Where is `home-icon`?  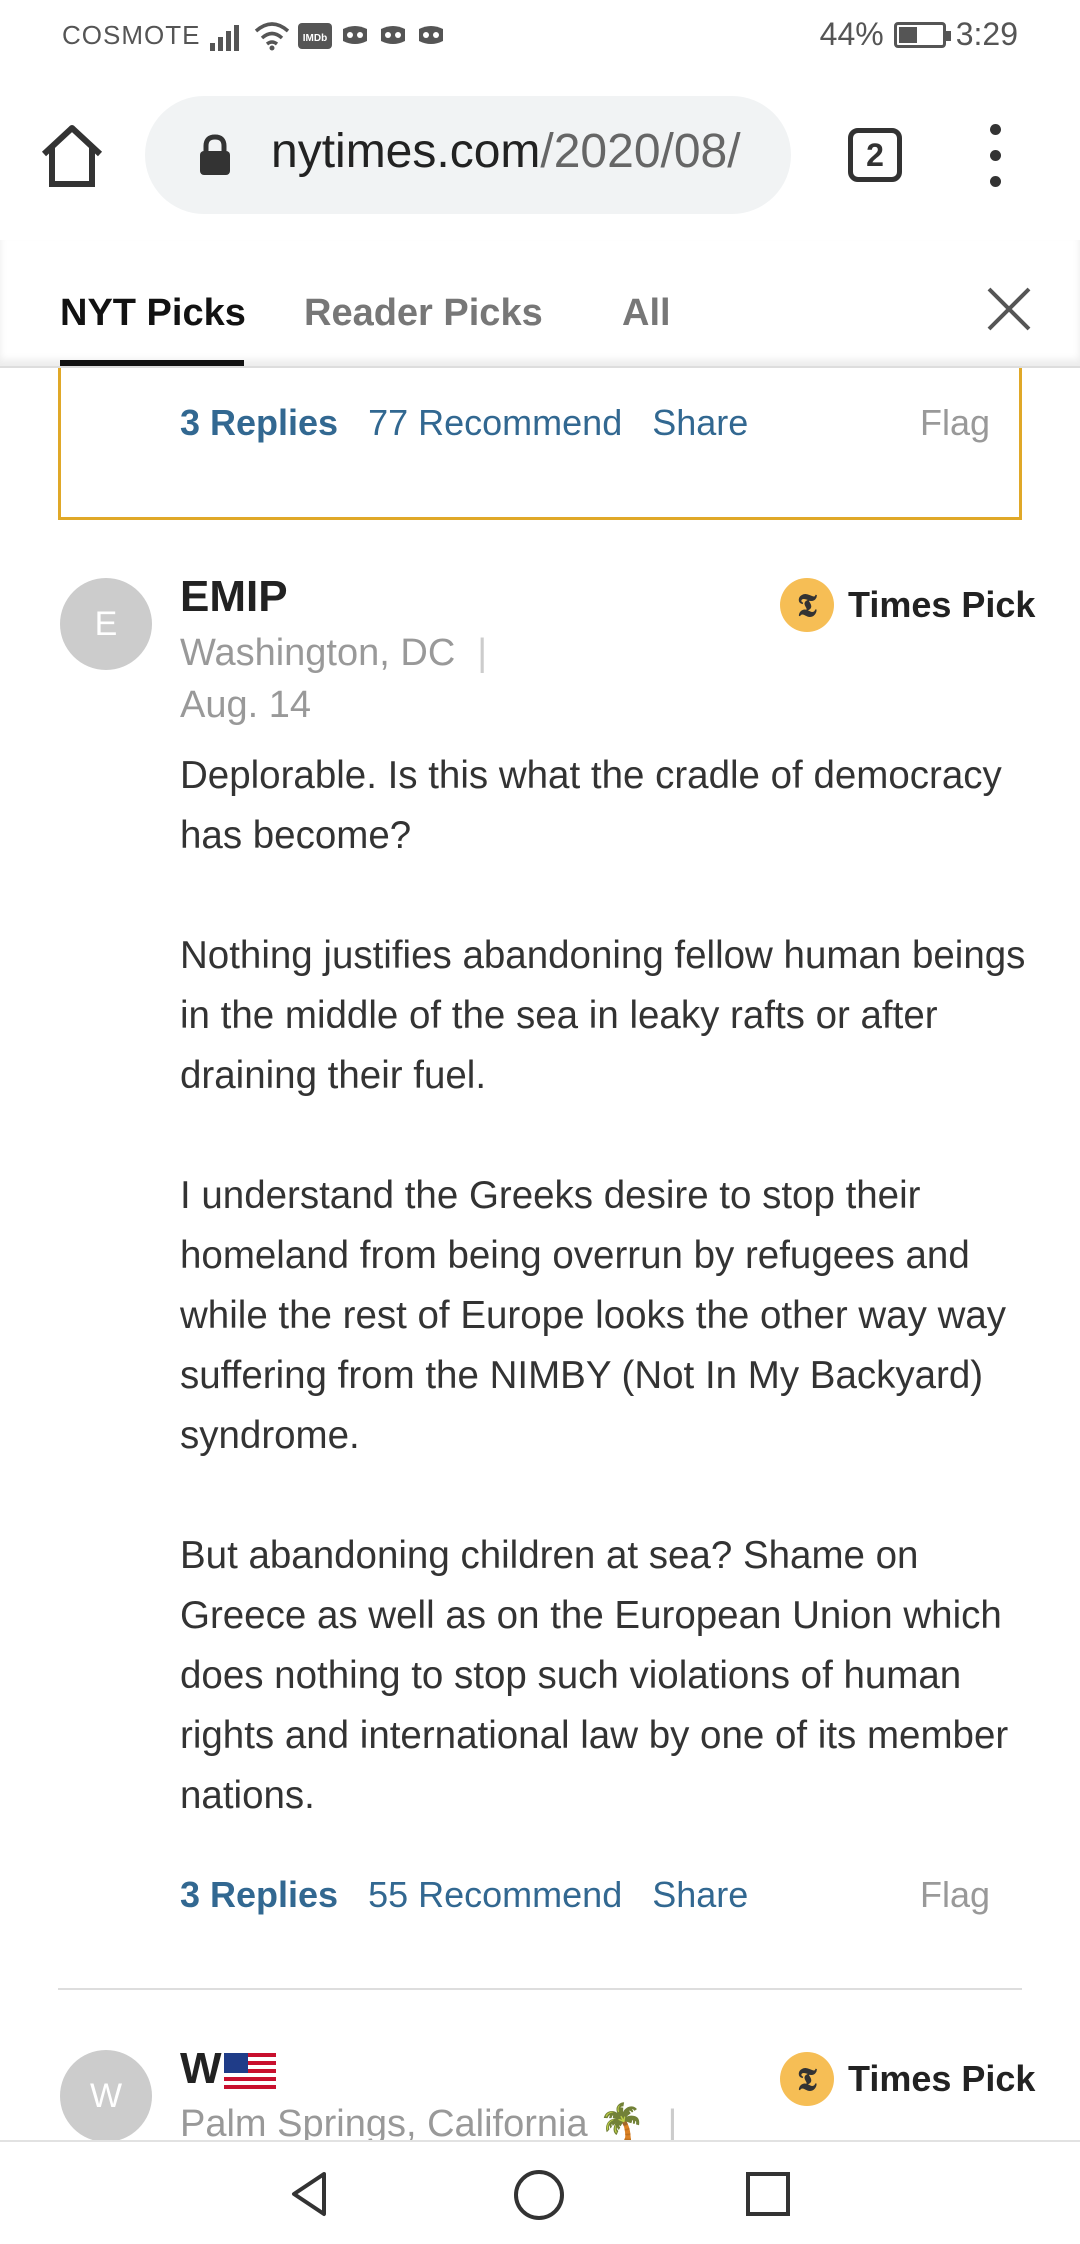 home-icon is located at coordinates (72, 156).